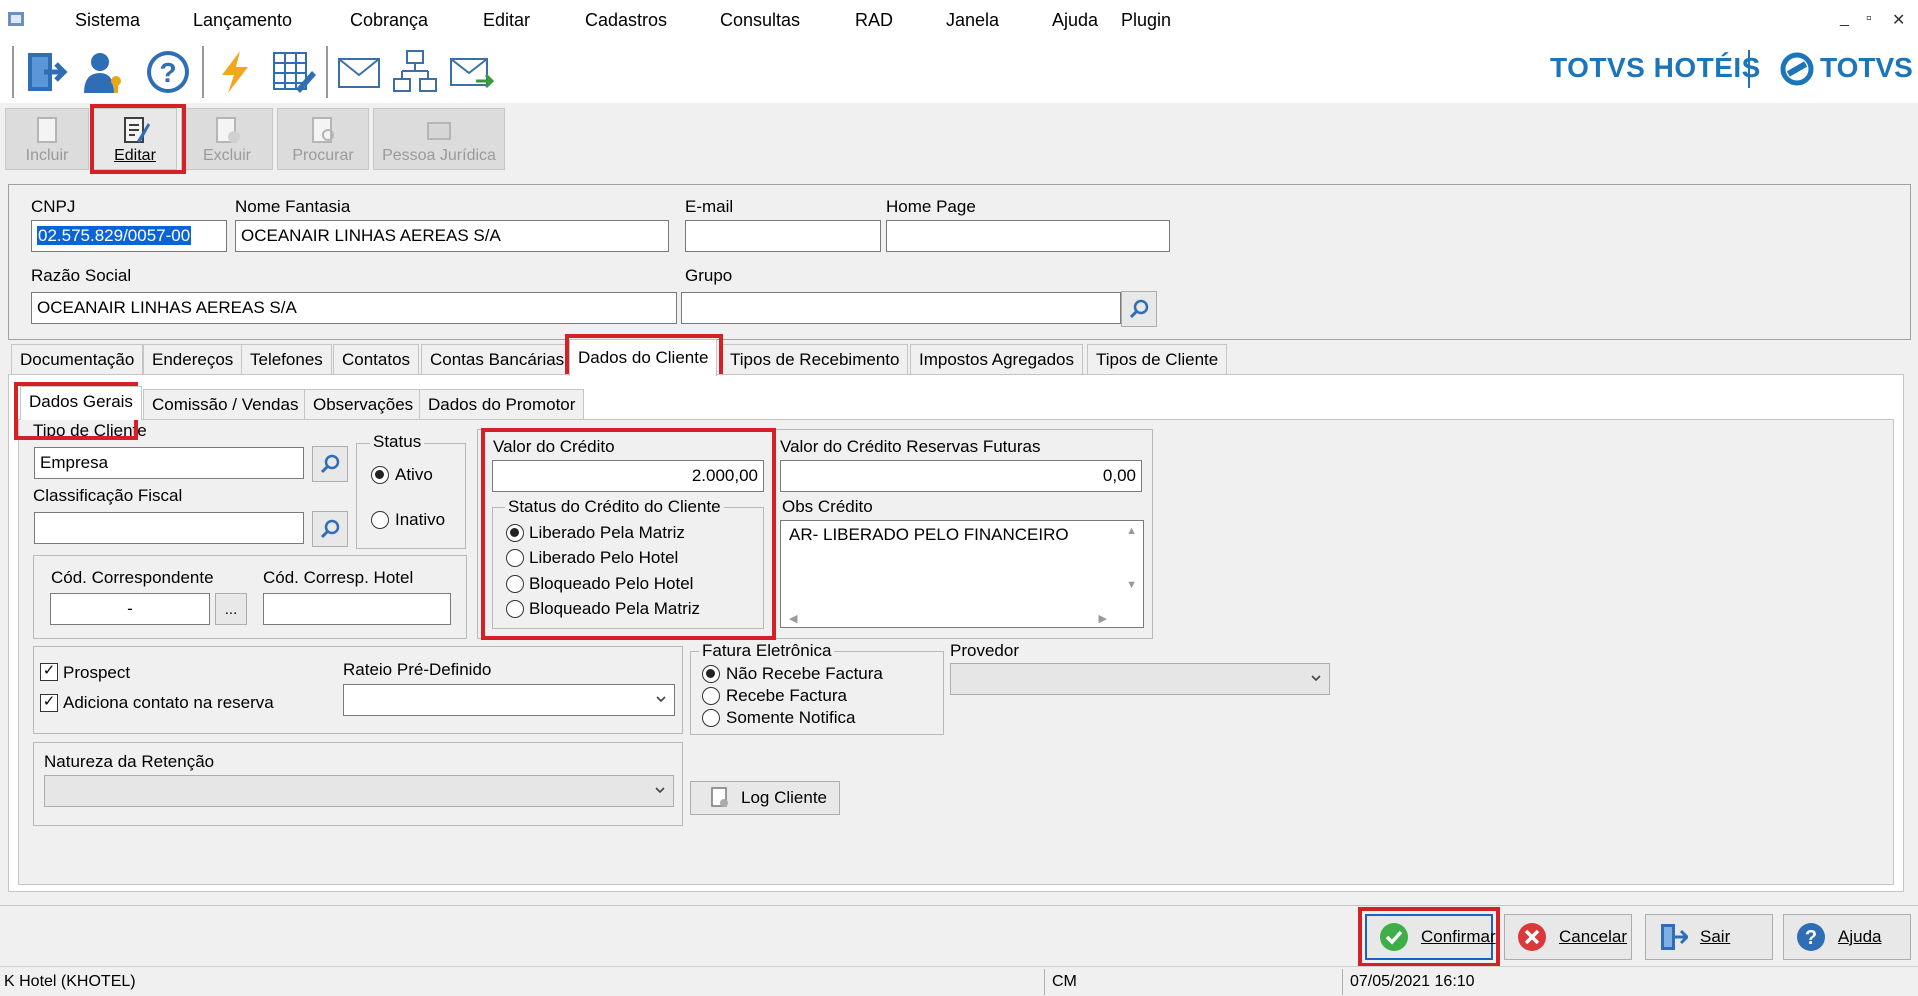  What do you see at coordinates (242, 20) in the screenshot?
I see `menu-lancamento: Lançamento` at bounding box center [242, 20].